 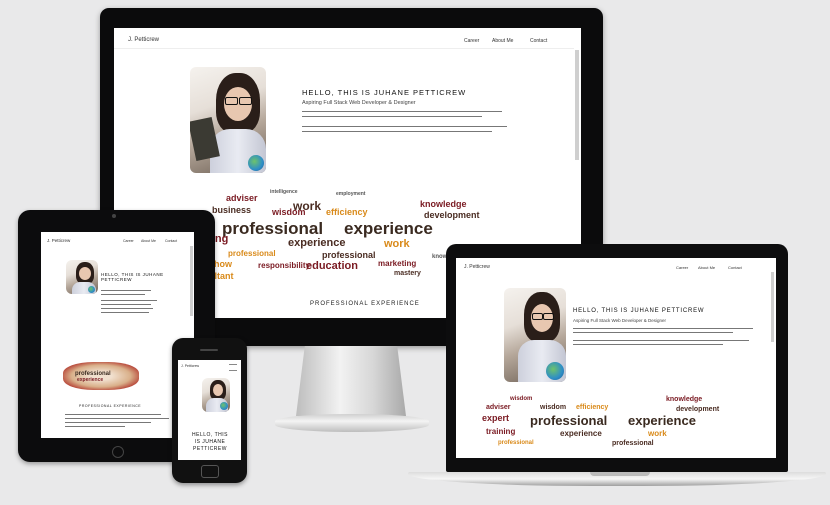 I want to click on word: training, so click(x=501, y=431).